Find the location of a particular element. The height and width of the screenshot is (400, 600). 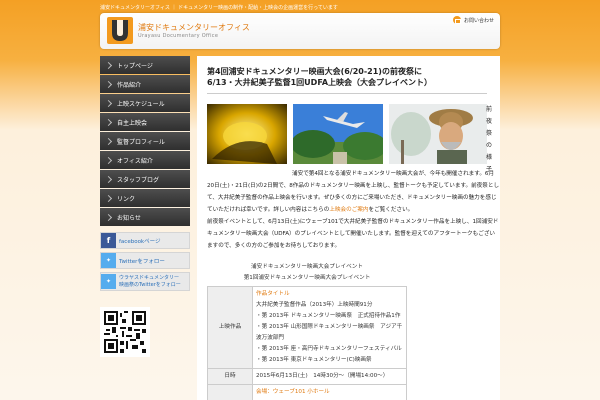

sidebar-item-news: お知らせ is located at coordinates (145, 217).